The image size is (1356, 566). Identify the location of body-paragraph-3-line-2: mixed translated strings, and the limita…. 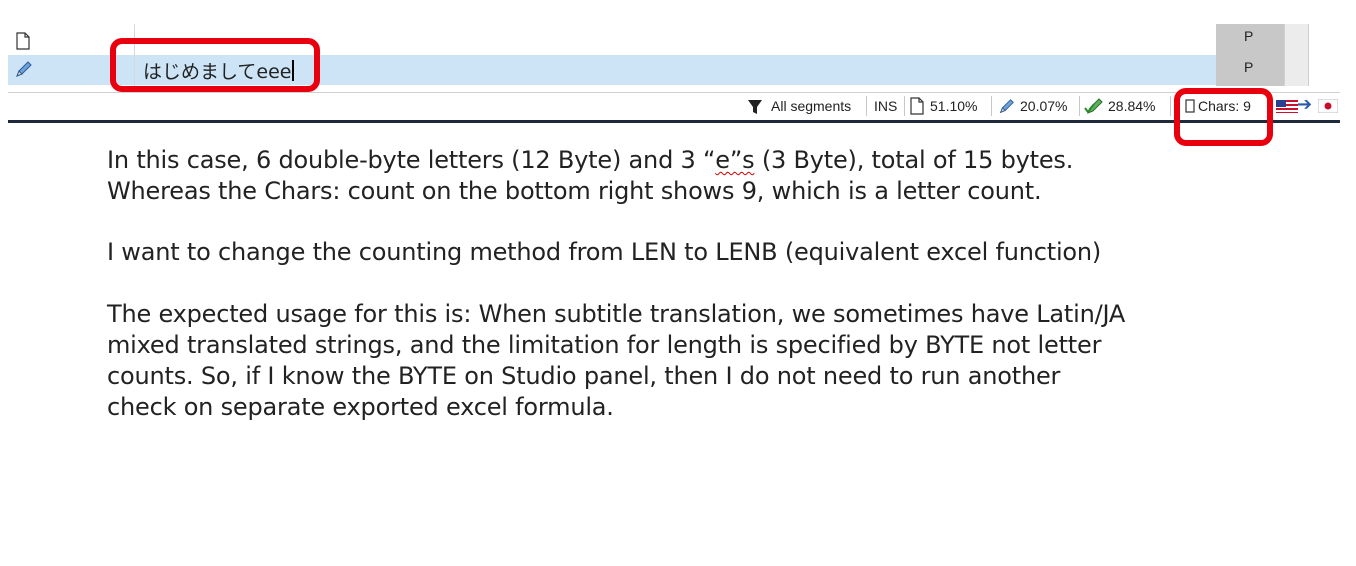
(604, 345).